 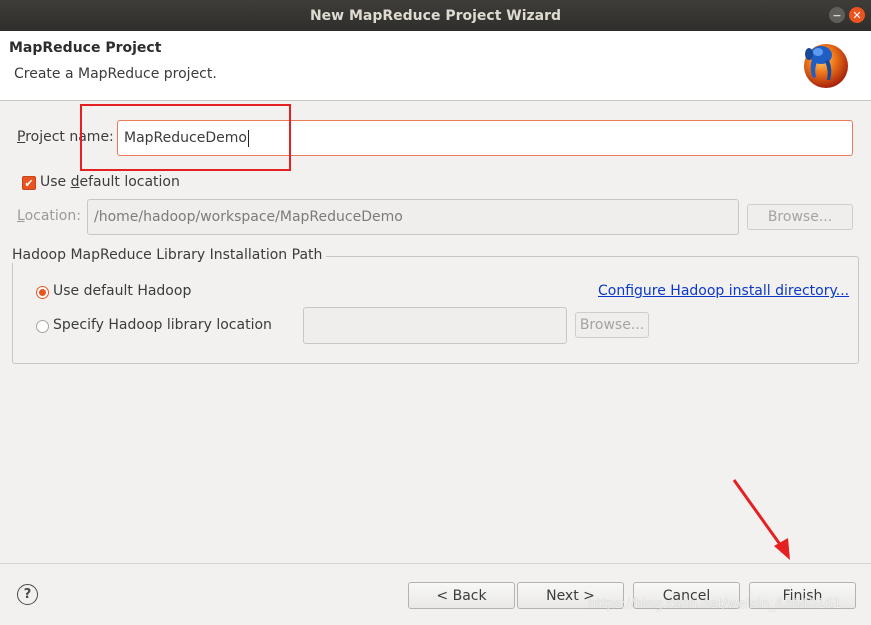 I want to click on minimize-icon: −, so click(x=837, y=15).